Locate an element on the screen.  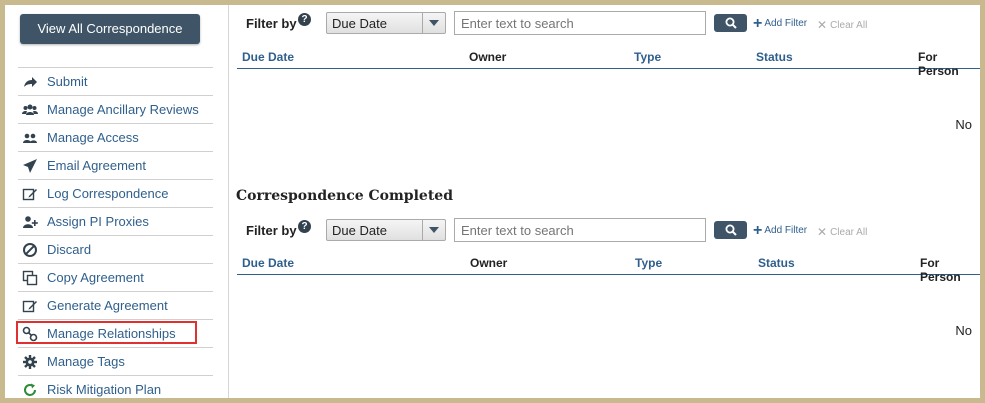
sidebar-item-label: Generate Agreement is located at coordinates (107, 305).